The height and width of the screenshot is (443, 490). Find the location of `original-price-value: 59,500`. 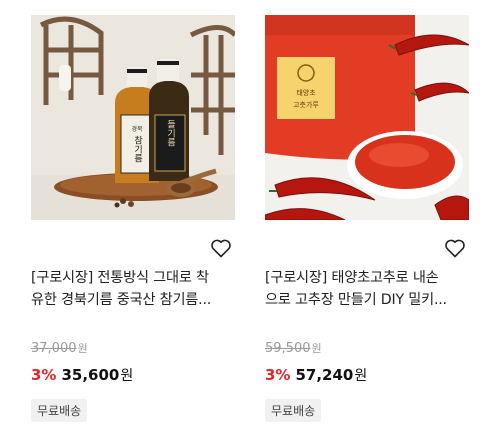

original-price-value: 59,500 is located at coordinates (288, 348).